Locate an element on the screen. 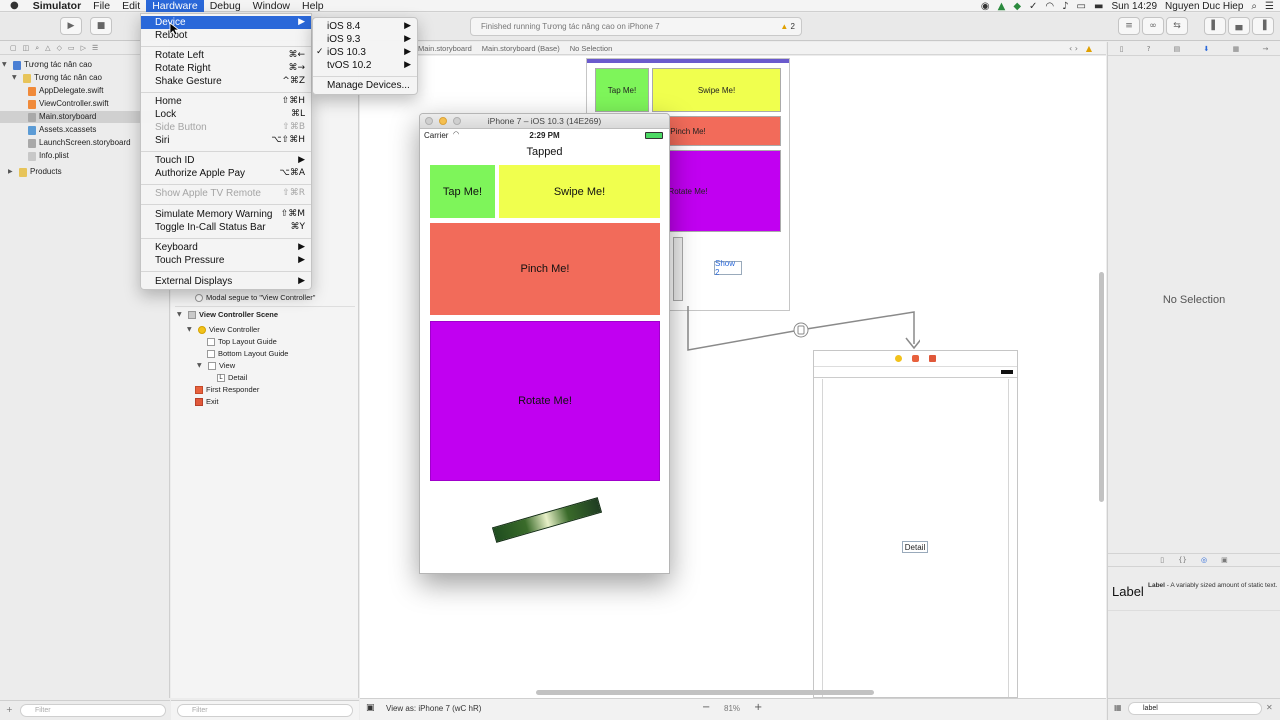  library-search-input: label is located at coordinates (1195, 708).